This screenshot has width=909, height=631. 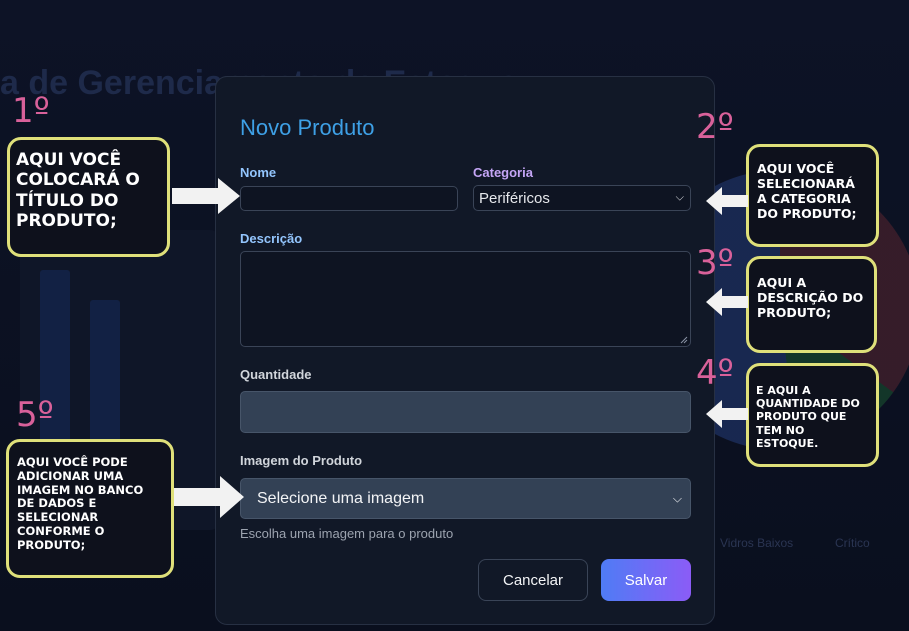 What do you see at coordinates (715, 373) in the screenshot?
I see `step-number-4: 4º` at bounding box center [715, 373].